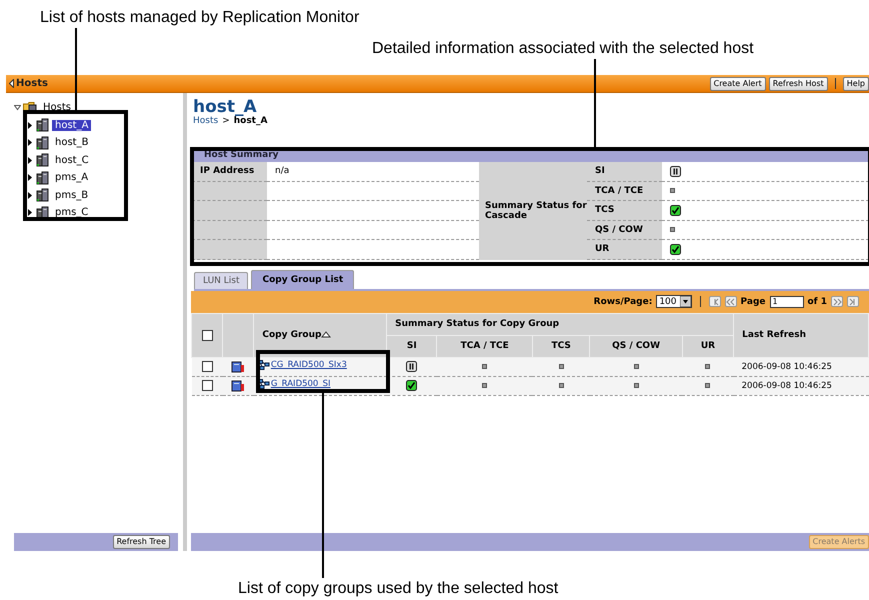 The width and height of the screenshot is (869, 600). Describe the element at coordinates (251, 121) in the screenshot. I see `breadcrumb-current: host_A` at that location.